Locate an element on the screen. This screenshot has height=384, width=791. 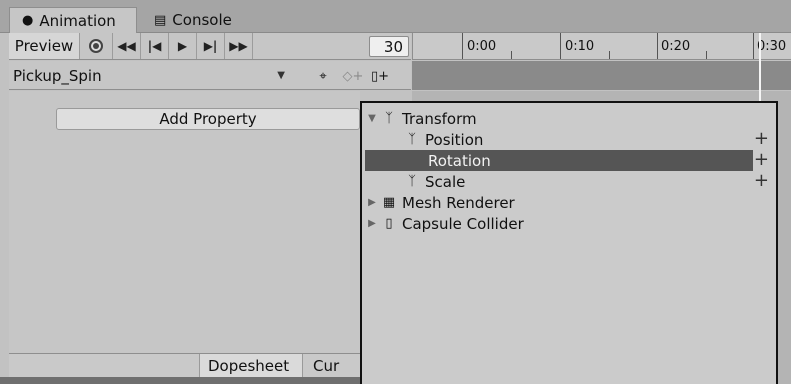
rotation-label: Rotation is located at coordinates (459, 160).